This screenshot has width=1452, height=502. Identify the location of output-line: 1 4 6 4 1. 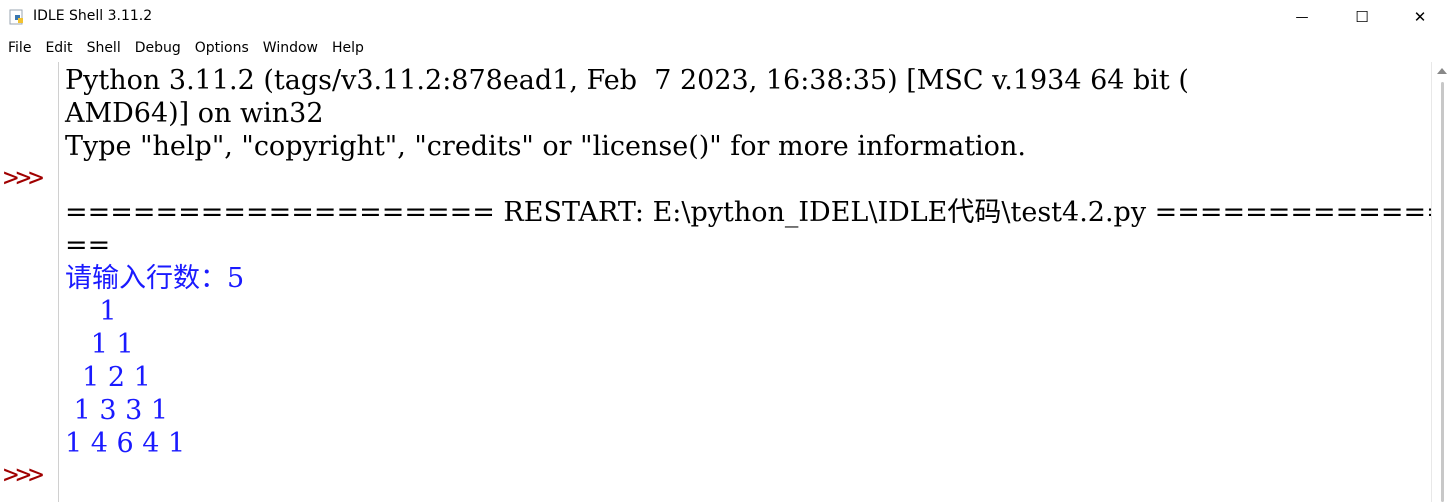
(125, 443).